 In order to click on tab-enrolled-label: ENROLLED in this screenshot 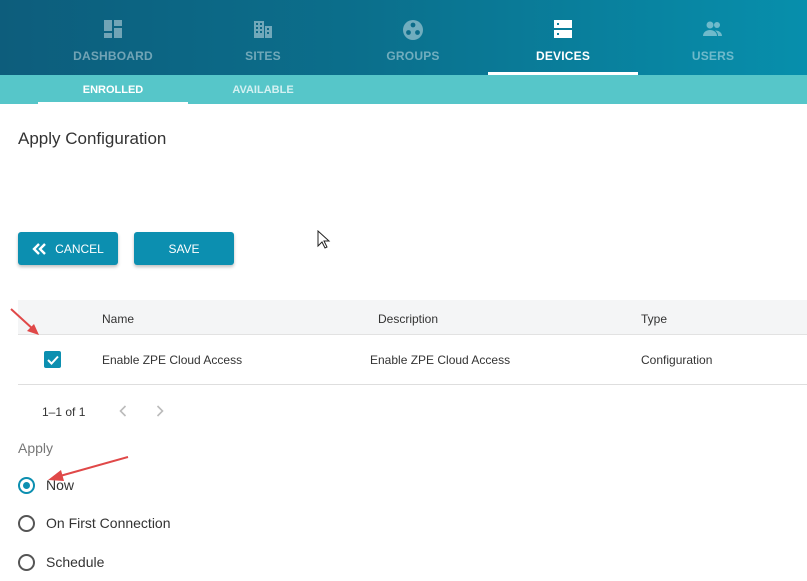, I will do `click(113, 90)`.